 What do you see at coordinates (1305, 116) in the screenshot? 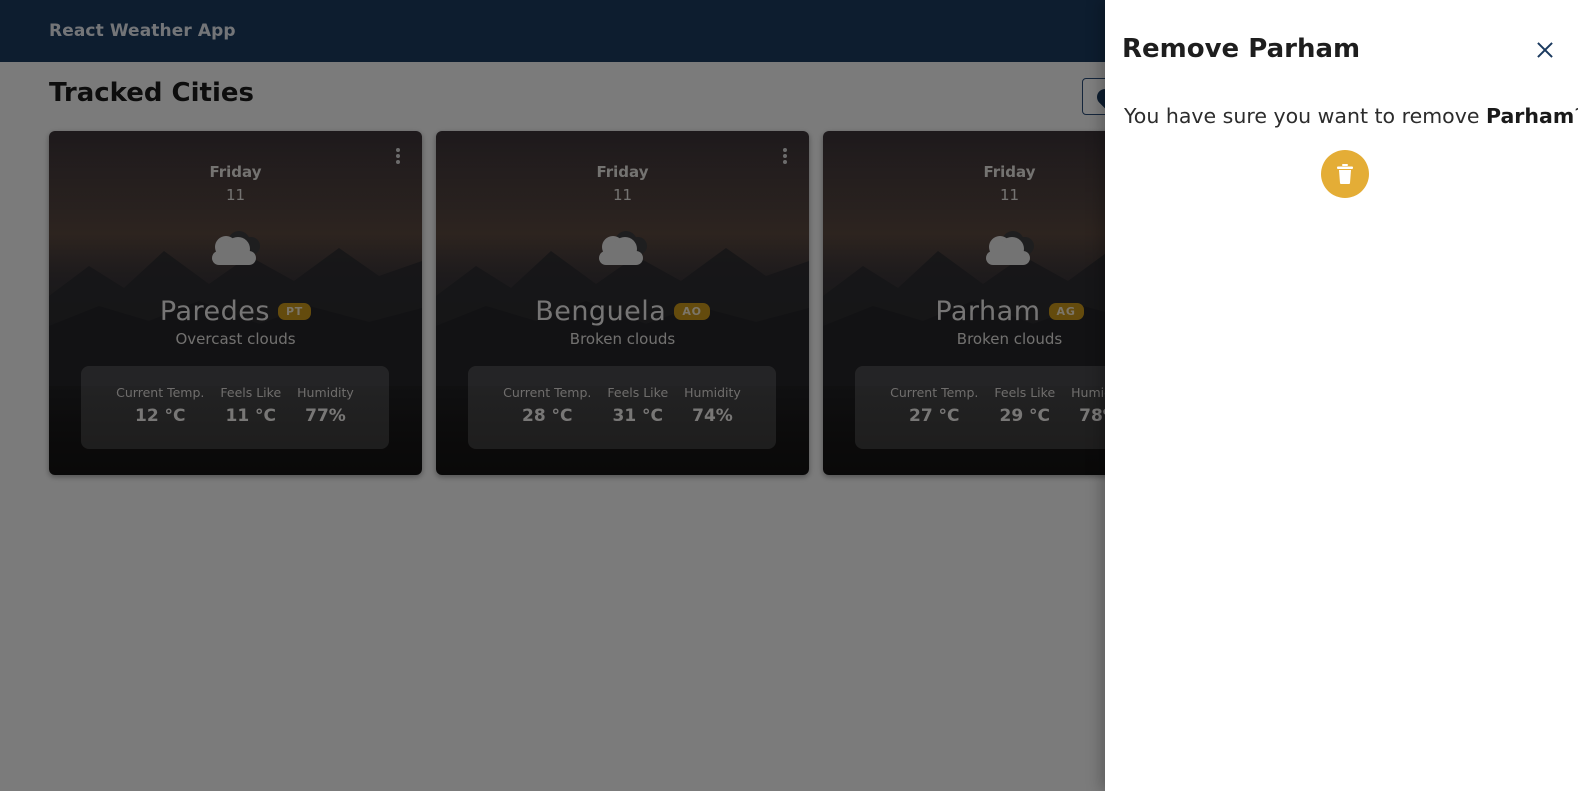
I see `confirm-prefix: You have sure you want to remove` at bounding box center [1305, 116].